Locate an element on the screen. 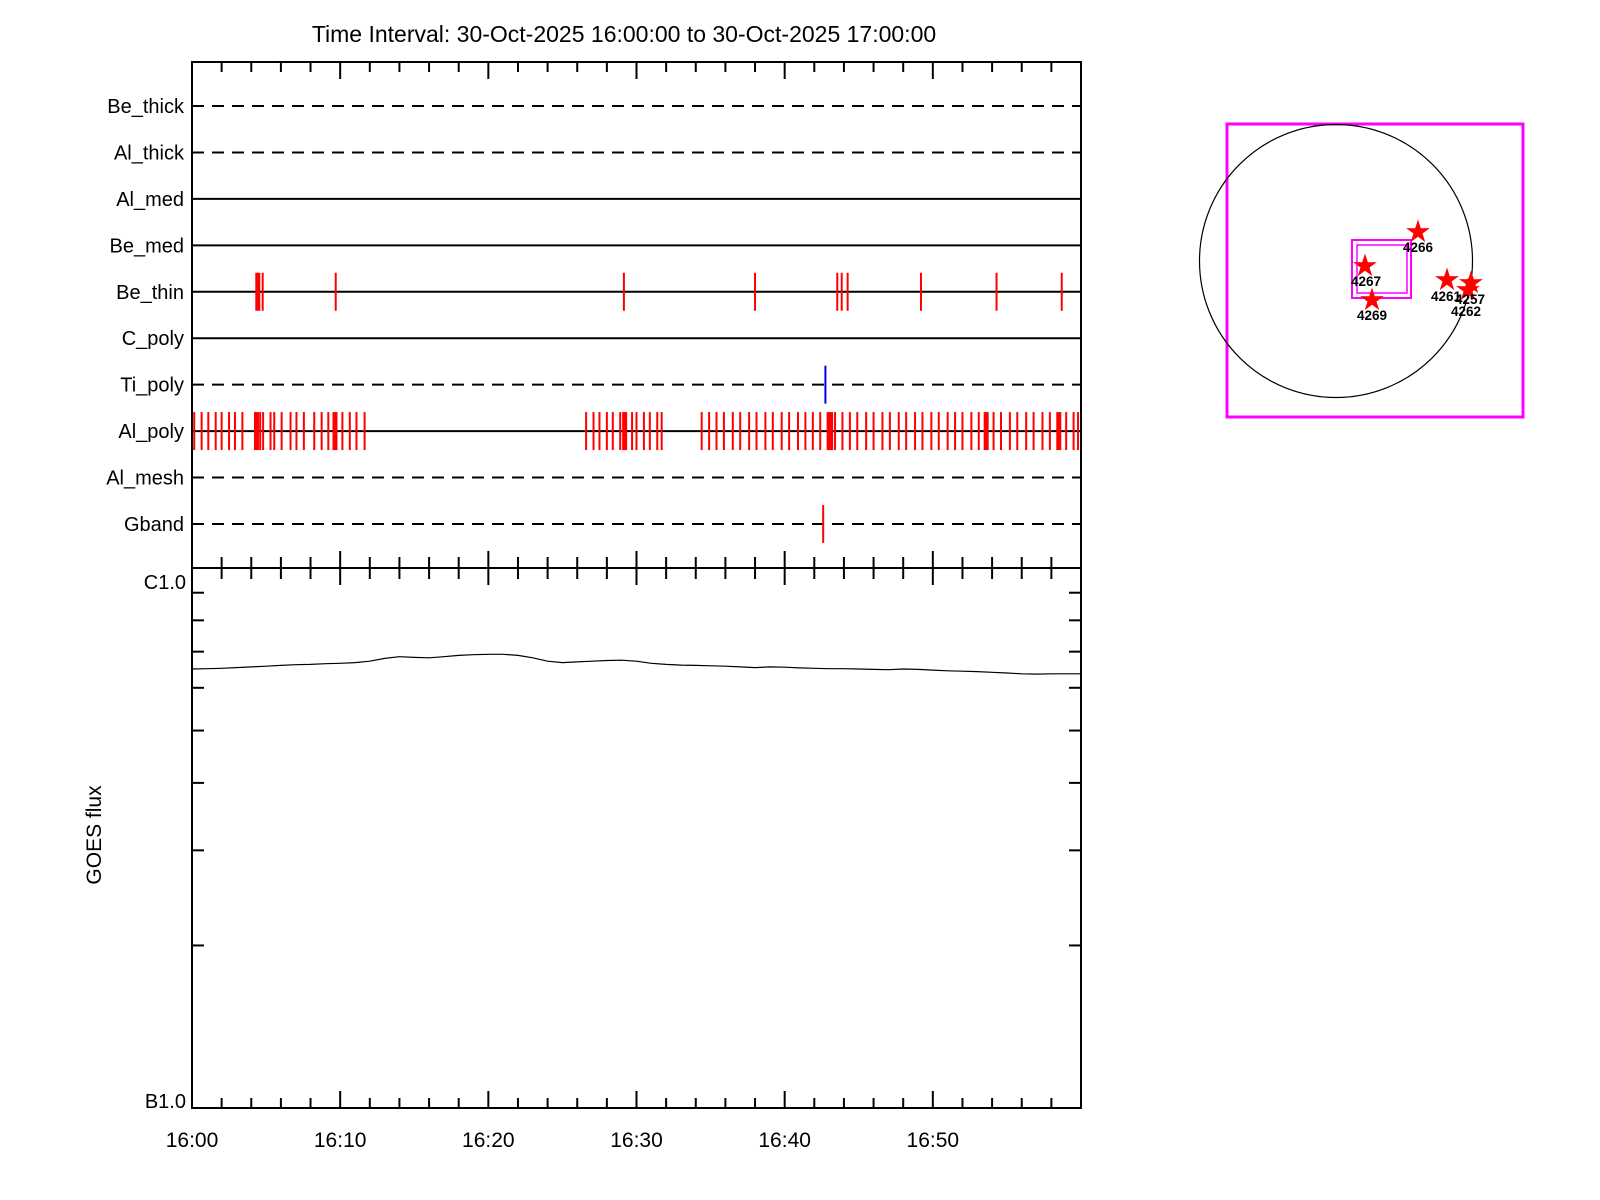  filter-label-gband: Gband is located at coordinates (154, 525).